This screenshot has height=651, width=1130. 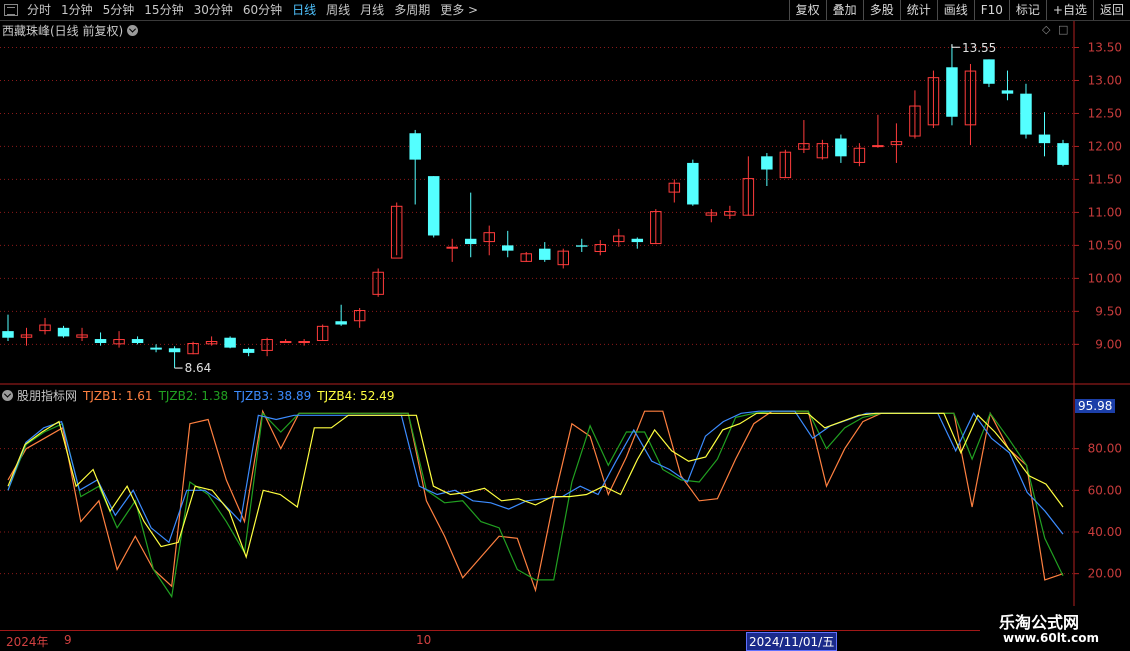 What do you see at coordinates (262, 10) in the screenshot?
I see `period-tab: 60分钟` at bounding box center [262, 10].